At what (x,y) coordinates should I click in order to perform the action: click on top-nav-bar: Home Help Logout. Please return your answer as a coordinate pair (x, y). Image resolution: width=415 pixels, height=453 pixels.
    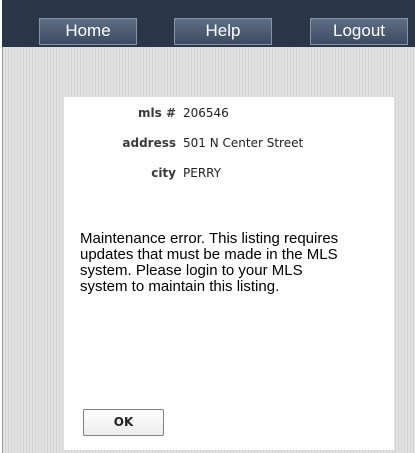
    Looking at the image, I should click on (208, 23).